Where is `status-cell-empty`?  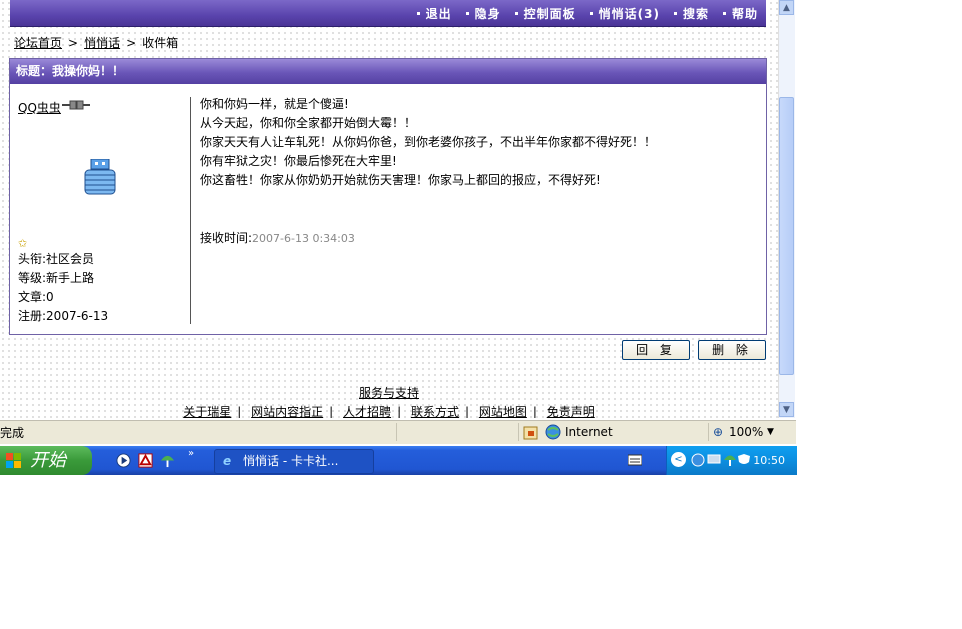 status-cell-empty is located at coordinates (456, 432).